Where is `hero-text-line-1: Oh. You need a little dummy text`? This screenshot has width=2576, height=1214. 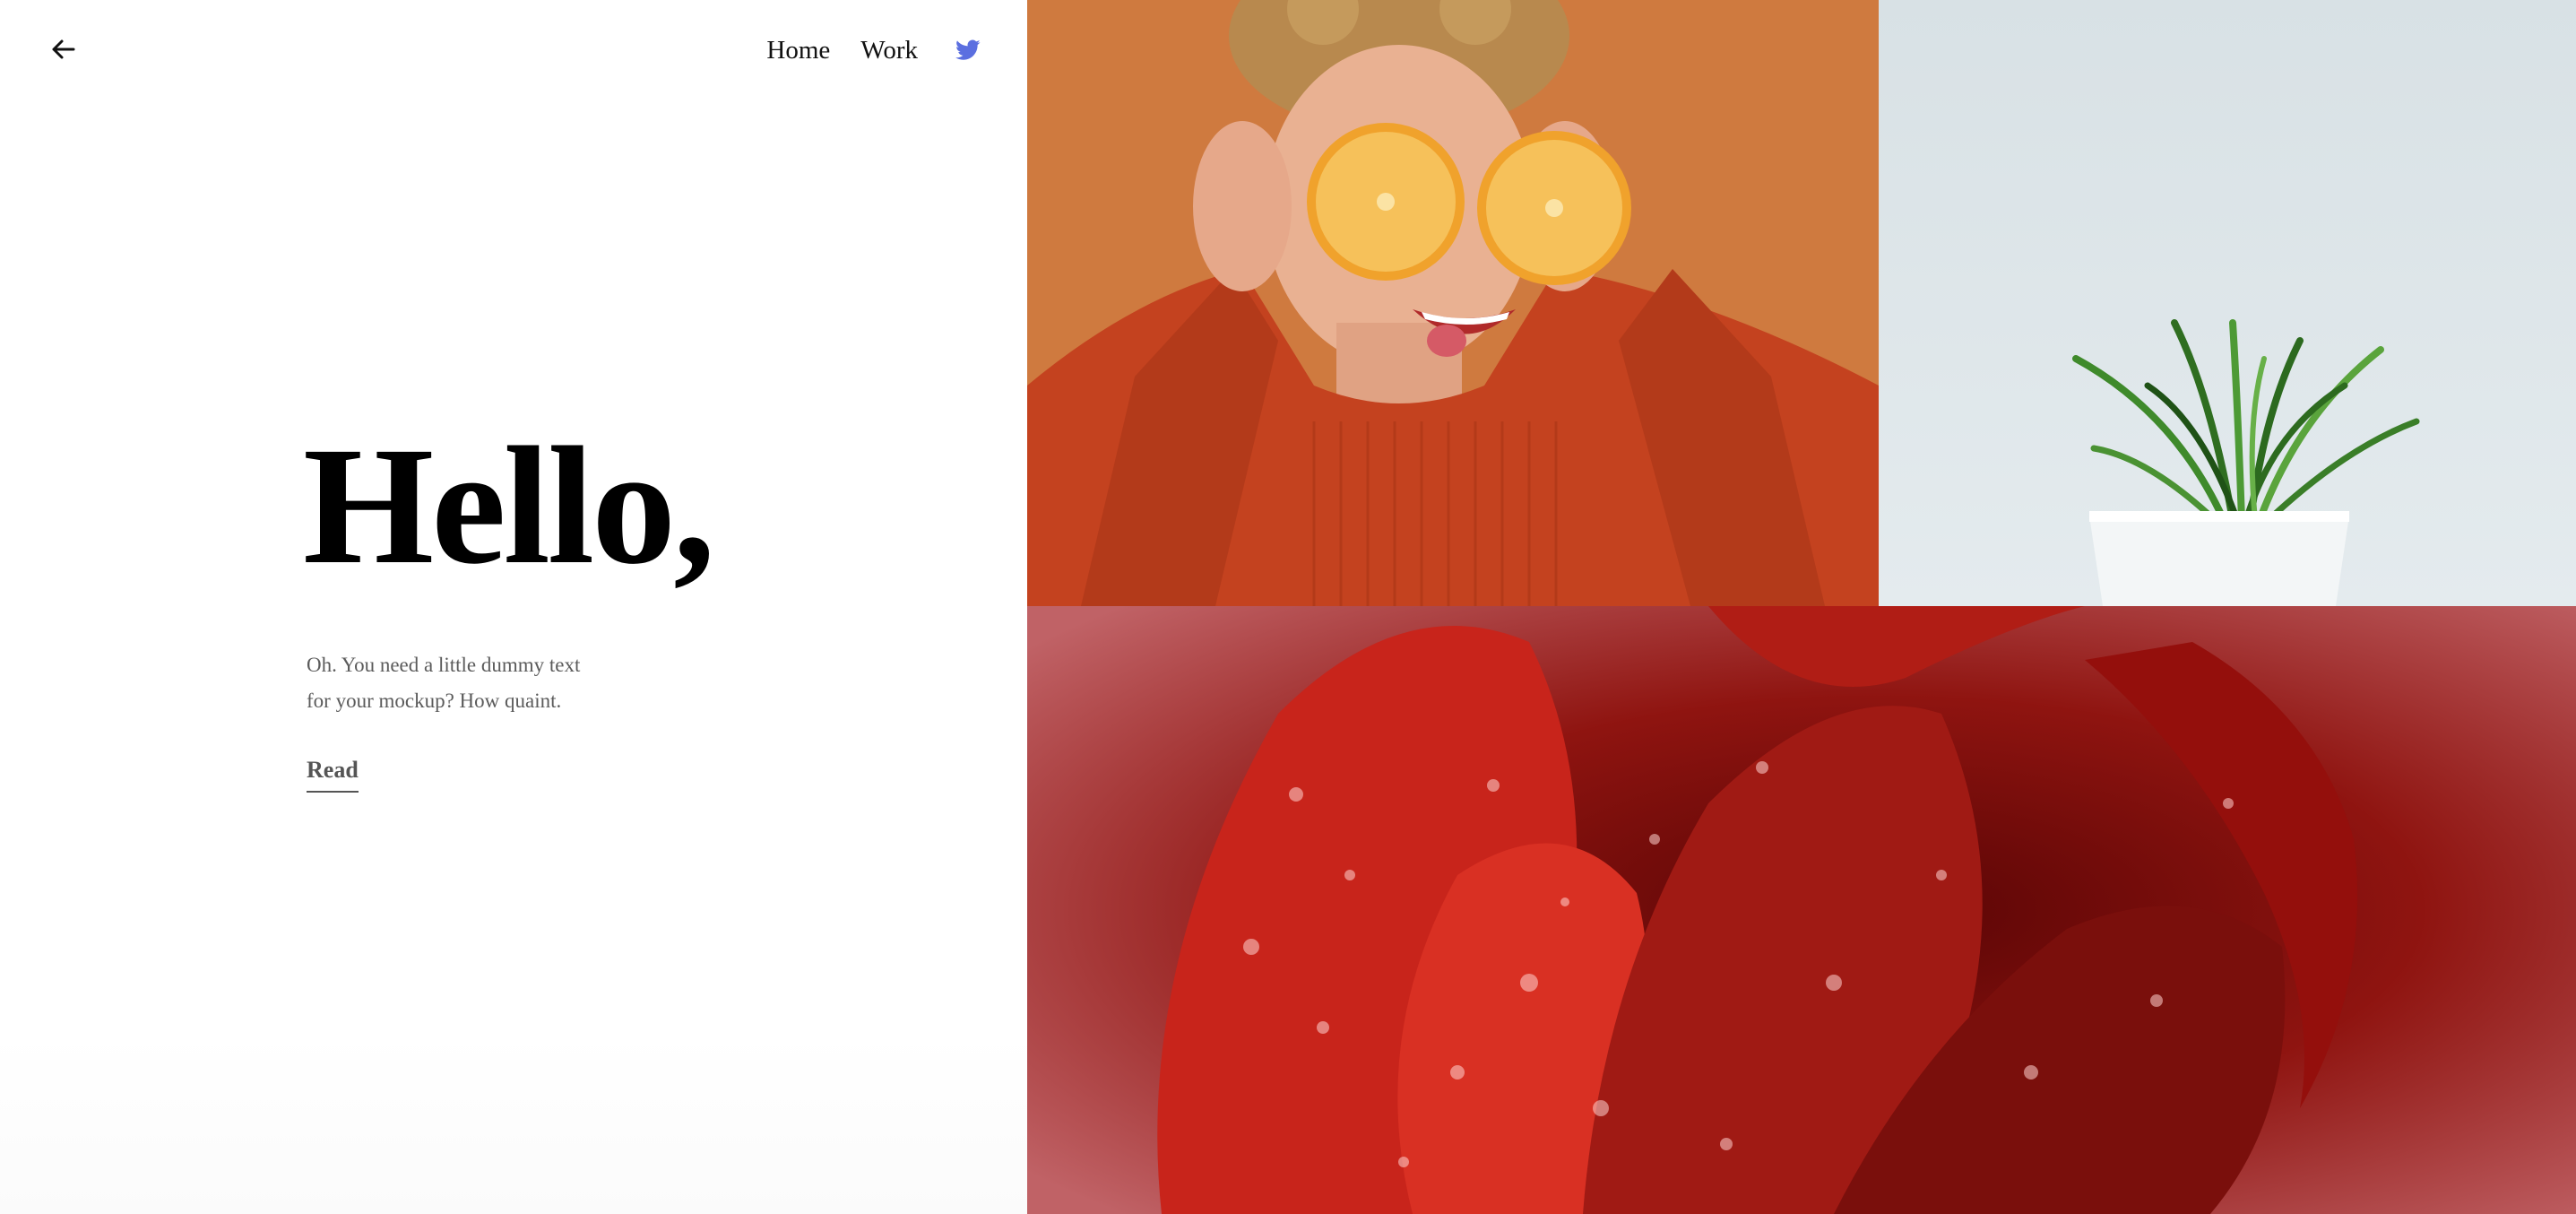
hero-text-line-1: Oh. You need a little dummy text is located at coordinates (444, 665).